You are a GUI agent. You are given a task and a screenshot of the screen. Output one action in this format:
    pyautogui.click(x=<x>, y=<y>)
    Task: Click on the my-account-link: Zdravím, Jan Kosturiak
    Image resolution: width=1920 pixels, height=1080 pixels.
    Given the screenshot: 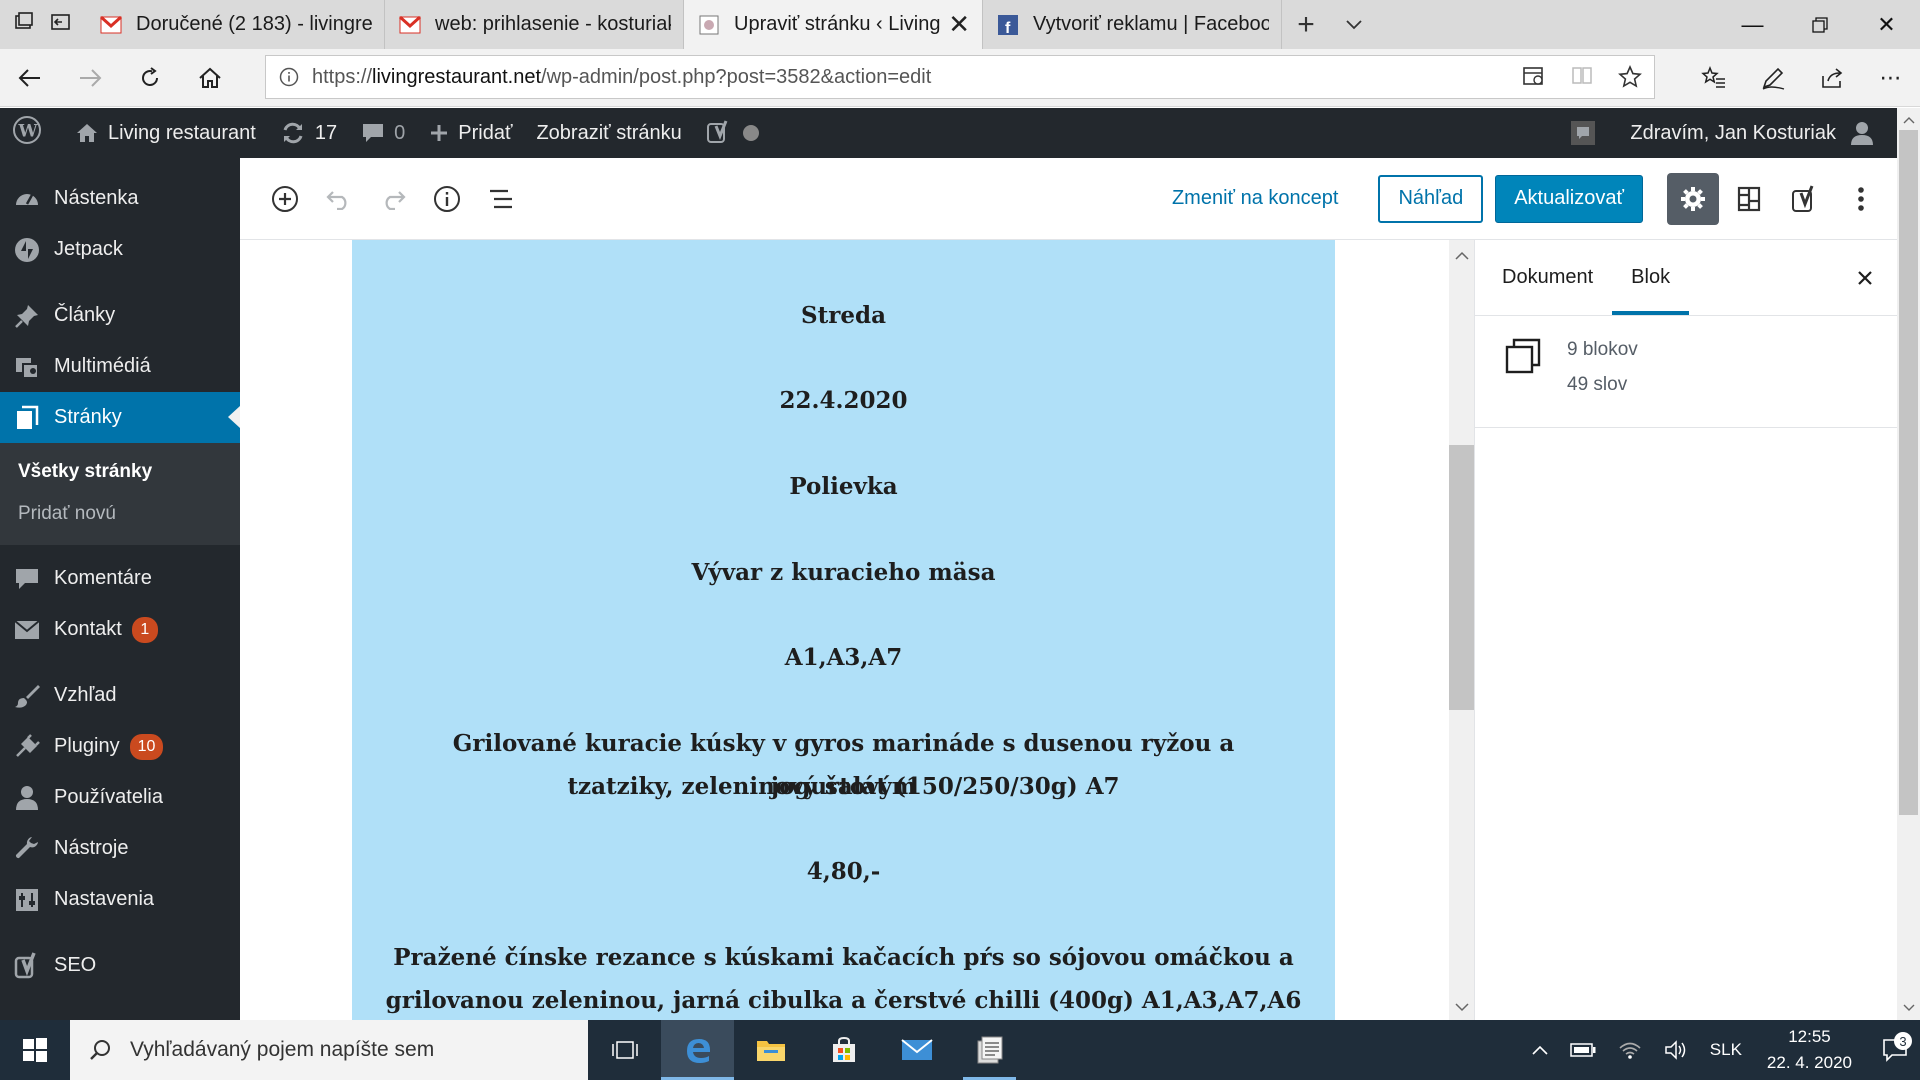 What is the action you would take?
    pyautogui.click(x=1757, y=133)
    